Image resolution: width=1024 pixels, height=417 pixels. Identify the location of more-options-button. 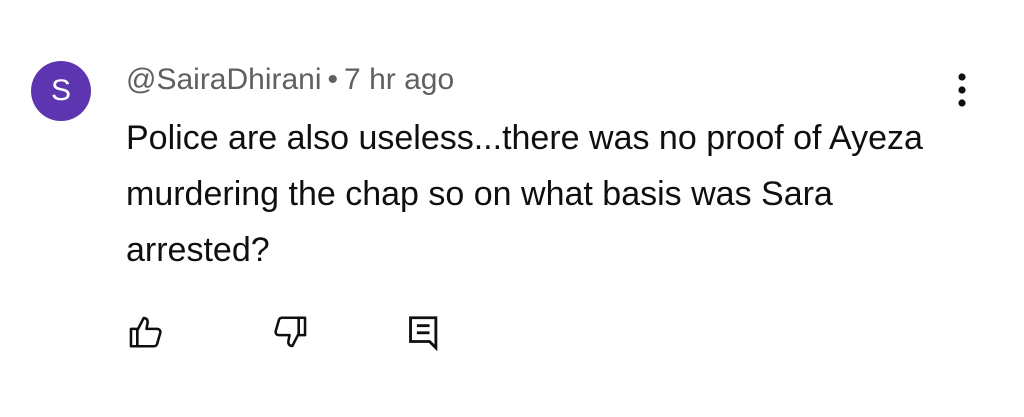
(962, 90).